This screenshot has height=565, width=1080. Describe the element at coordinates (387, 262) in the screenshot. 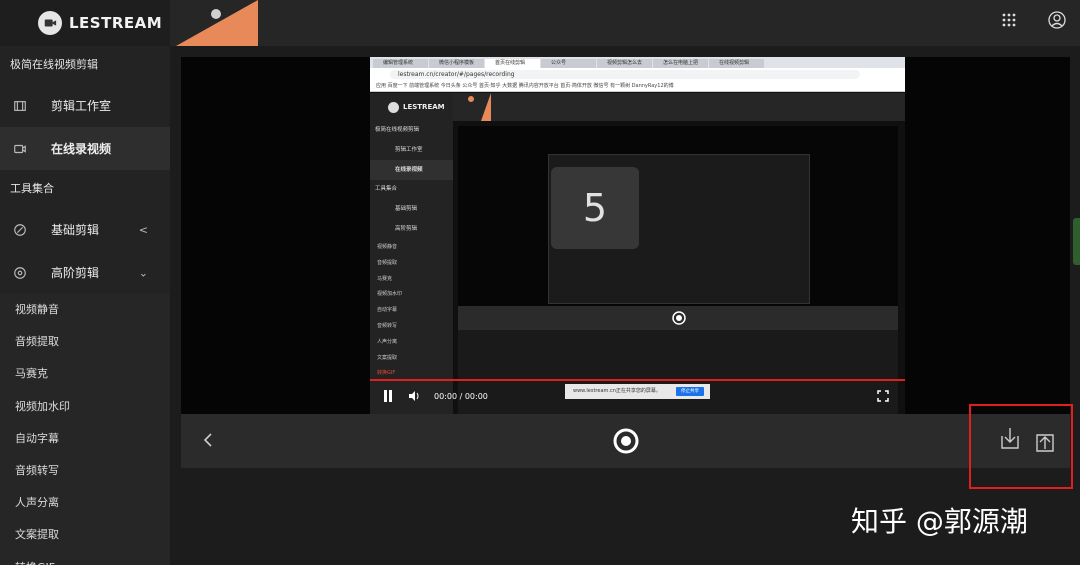

I see `captured-sub: 音频提取` at that location.